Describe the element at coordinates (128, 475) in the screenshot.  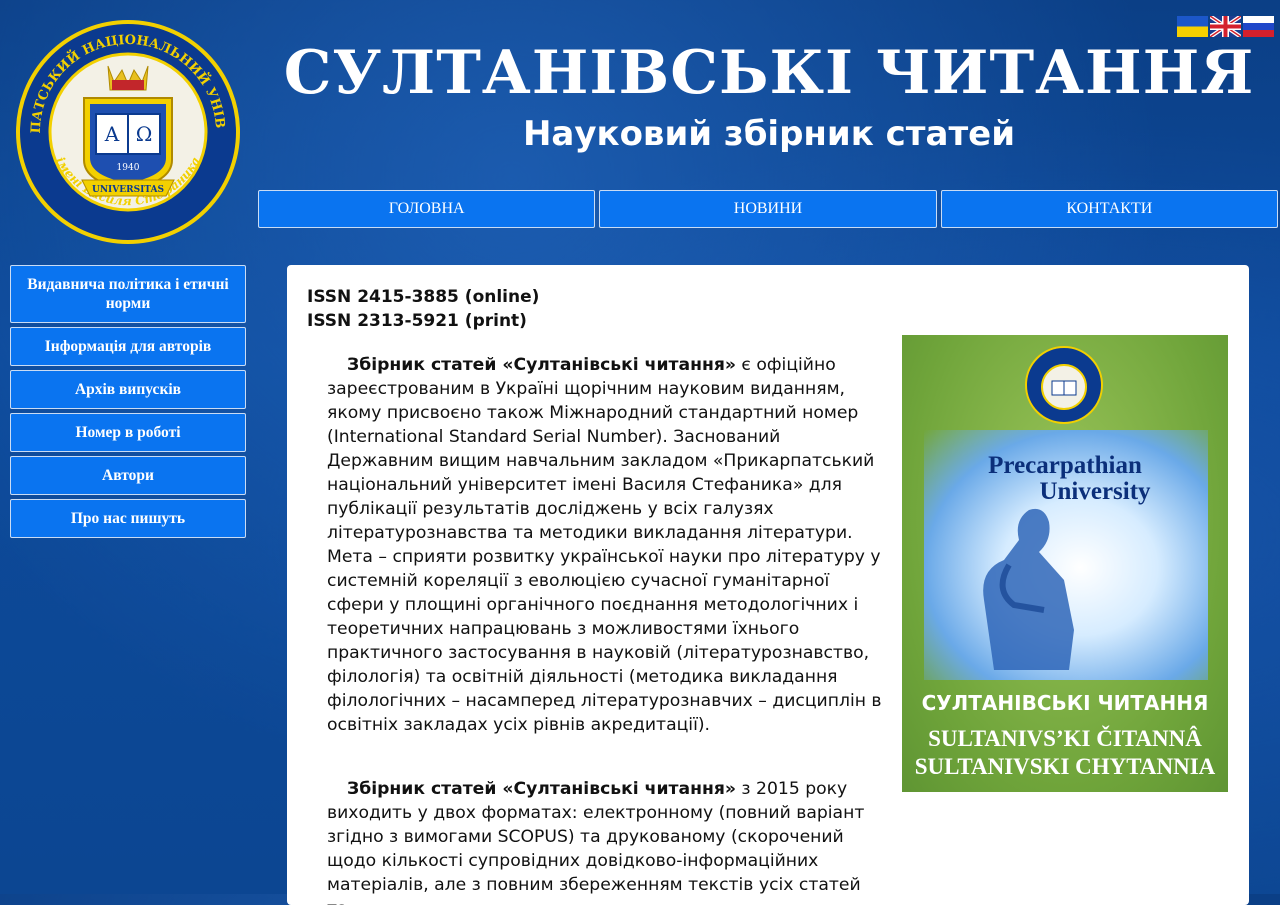
I see `sidebar-item-authors: Автори` at that location.